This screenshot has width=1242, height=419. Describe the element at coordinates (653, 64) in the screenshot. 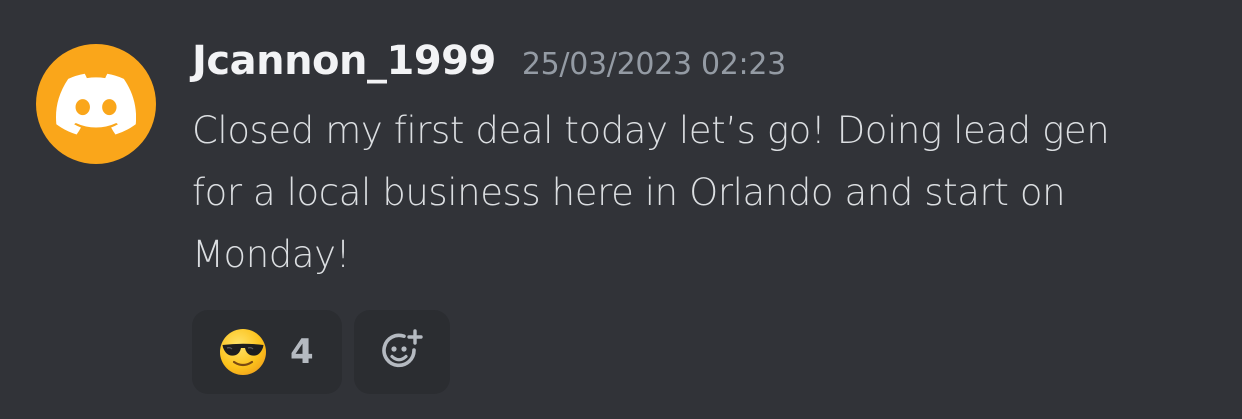

I see `timestamp: 25/03/2023 02:23` at that location.